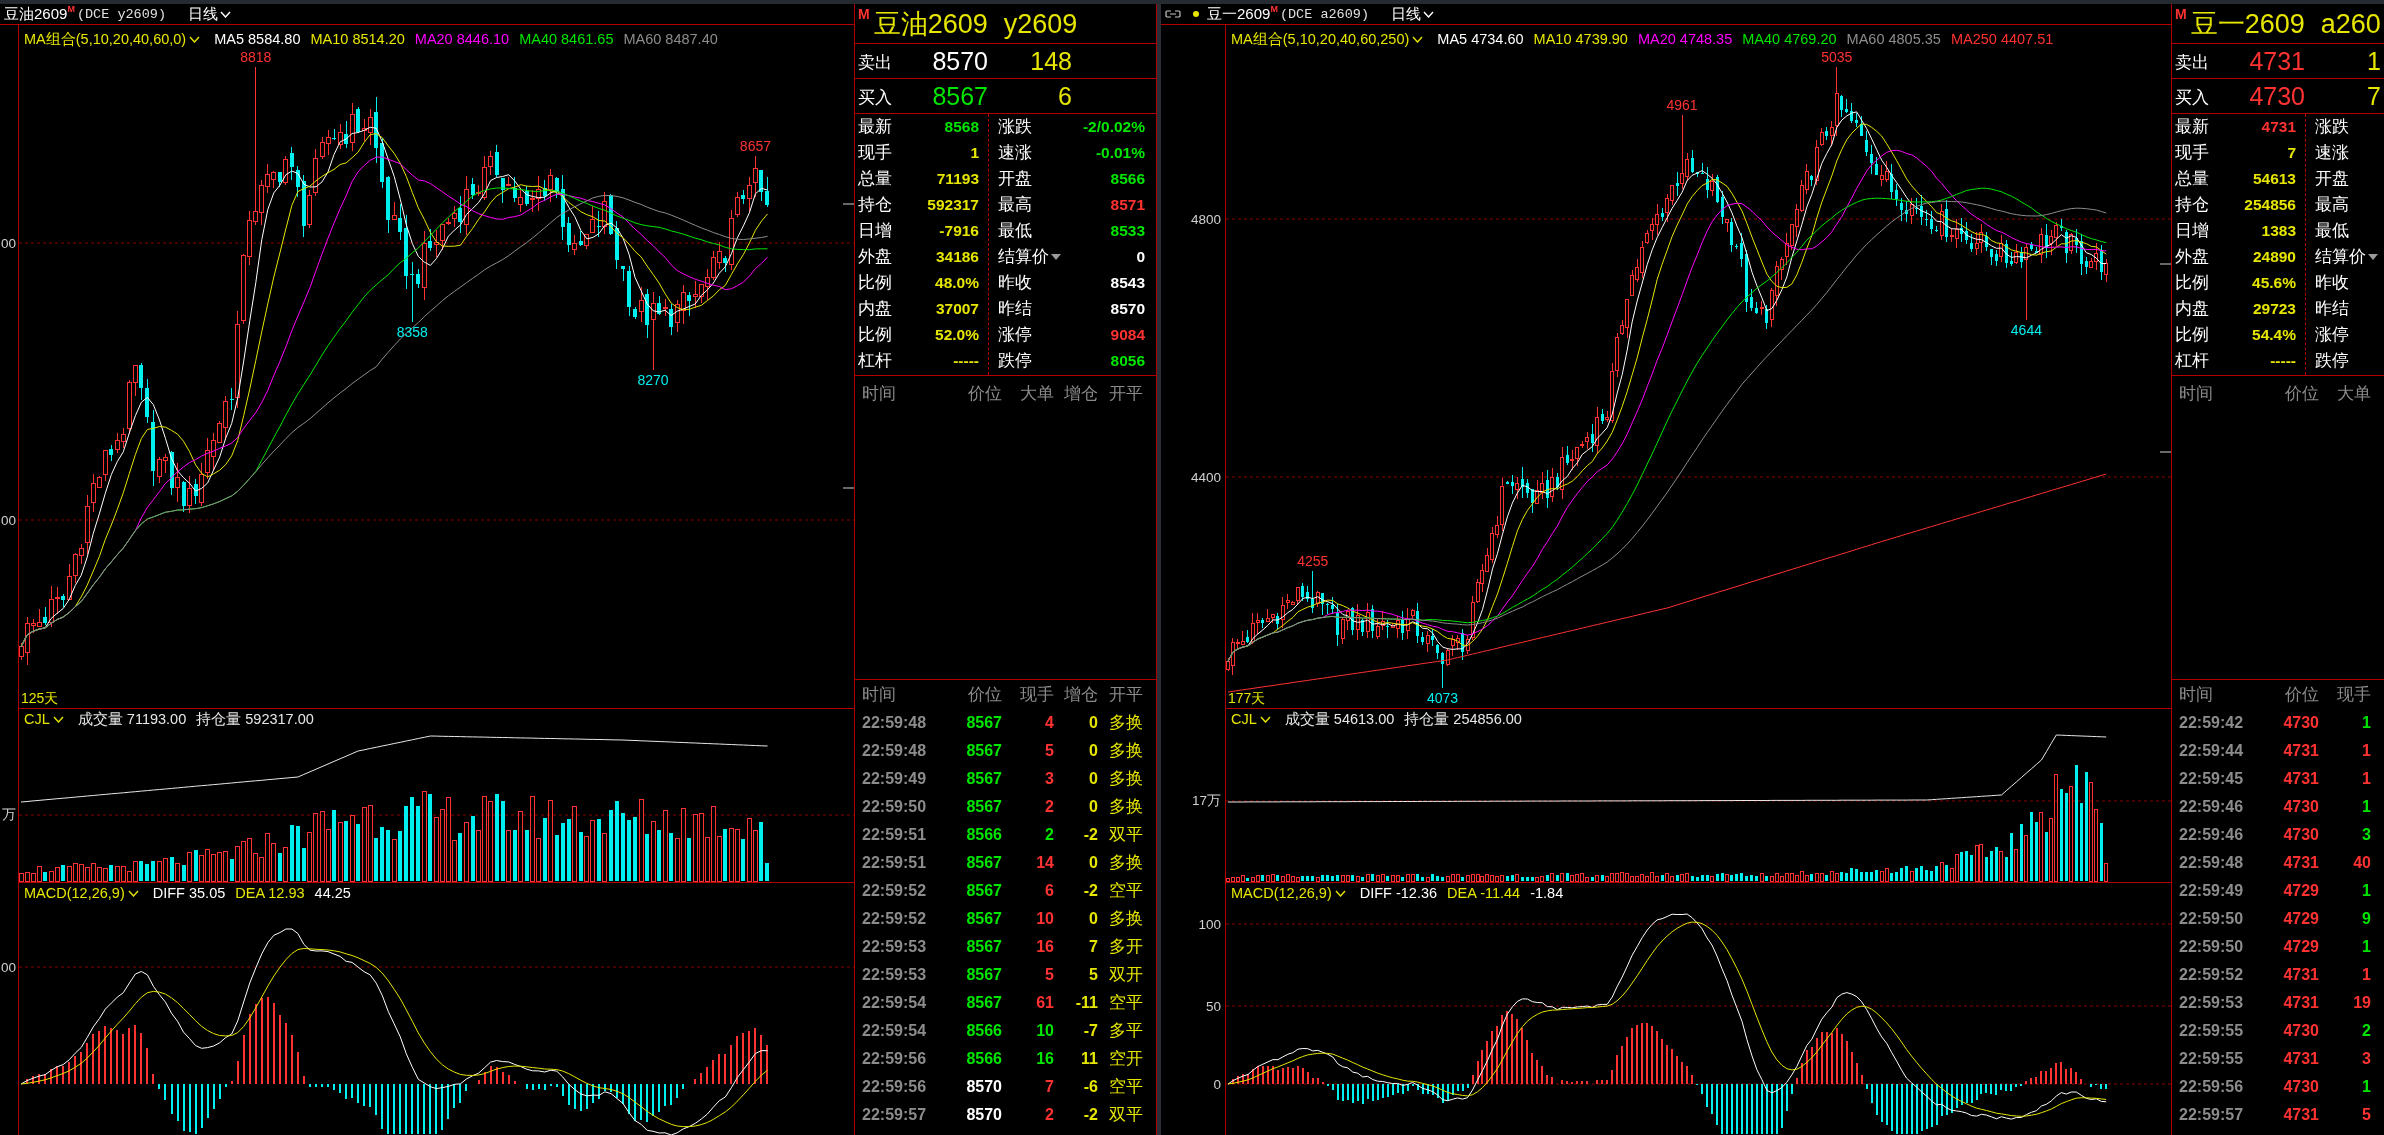  Describe the element at coordinates (1125, 393) in the screenshot. I see `column-header: 开平` at that location.